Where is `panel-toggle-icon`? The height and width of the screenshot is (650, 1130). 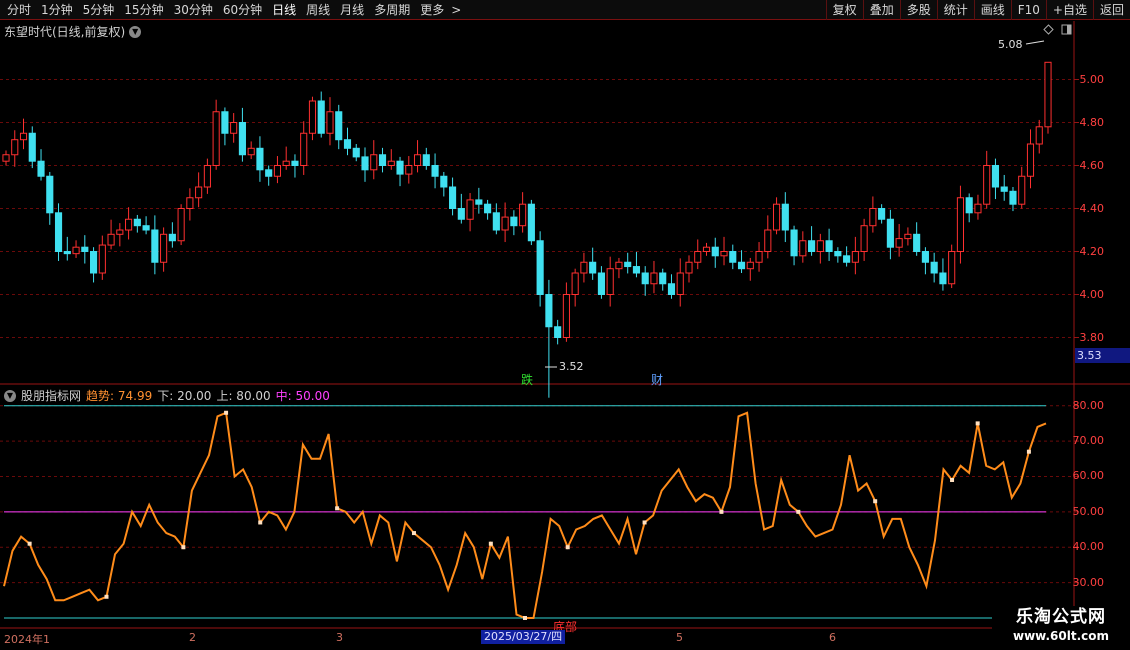 panel-toggle-icon is located at coordinates (1066, 29).